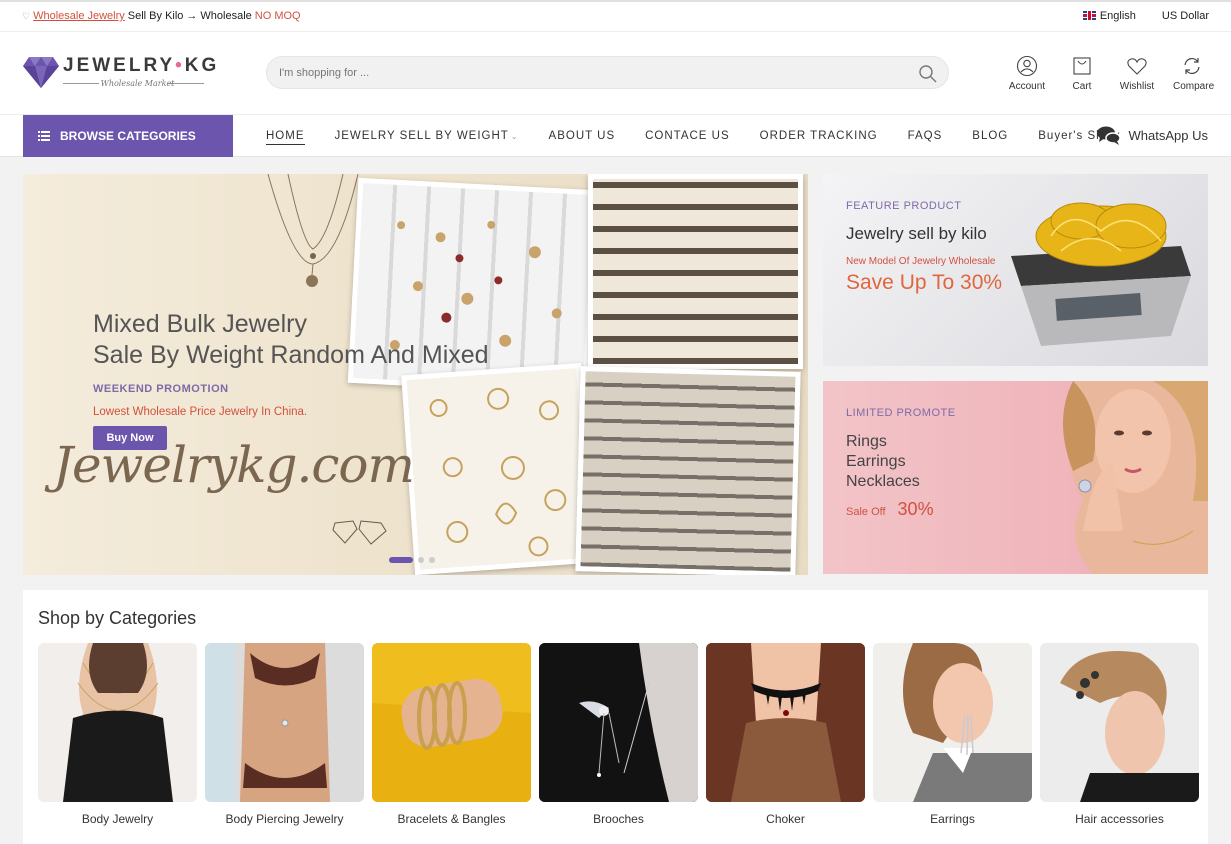 This screenshot has width=1231, height=844. Describe the element at coordinates (498, 468) in the screenshot. I see `photo-gold-earrings` at that location.